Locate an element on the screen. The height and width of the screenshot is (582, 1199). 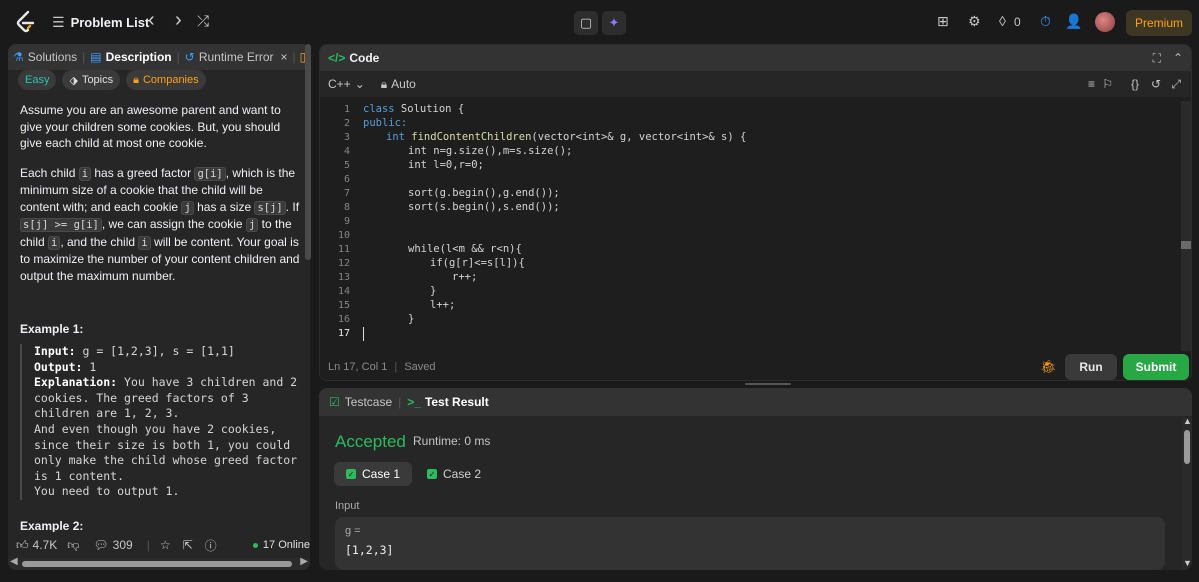
verdict: Accepted is located at coordinates (370, 441).